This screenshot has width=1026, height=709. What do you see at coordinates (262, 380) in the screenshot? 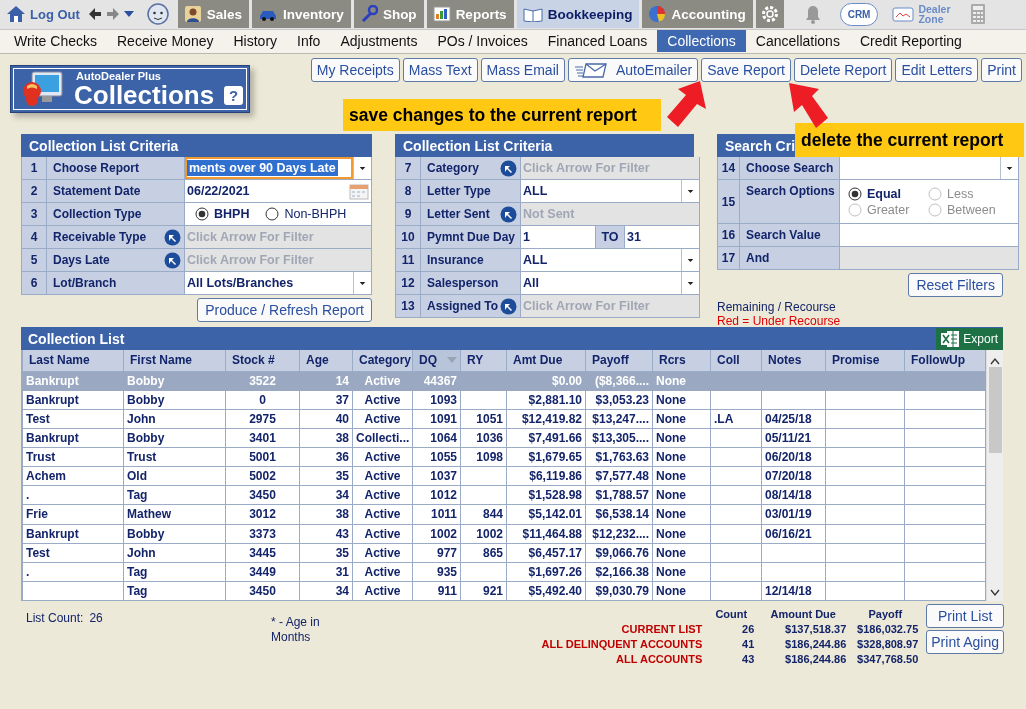
I see `table-cell: 3522` at bounding box center [262, 380].